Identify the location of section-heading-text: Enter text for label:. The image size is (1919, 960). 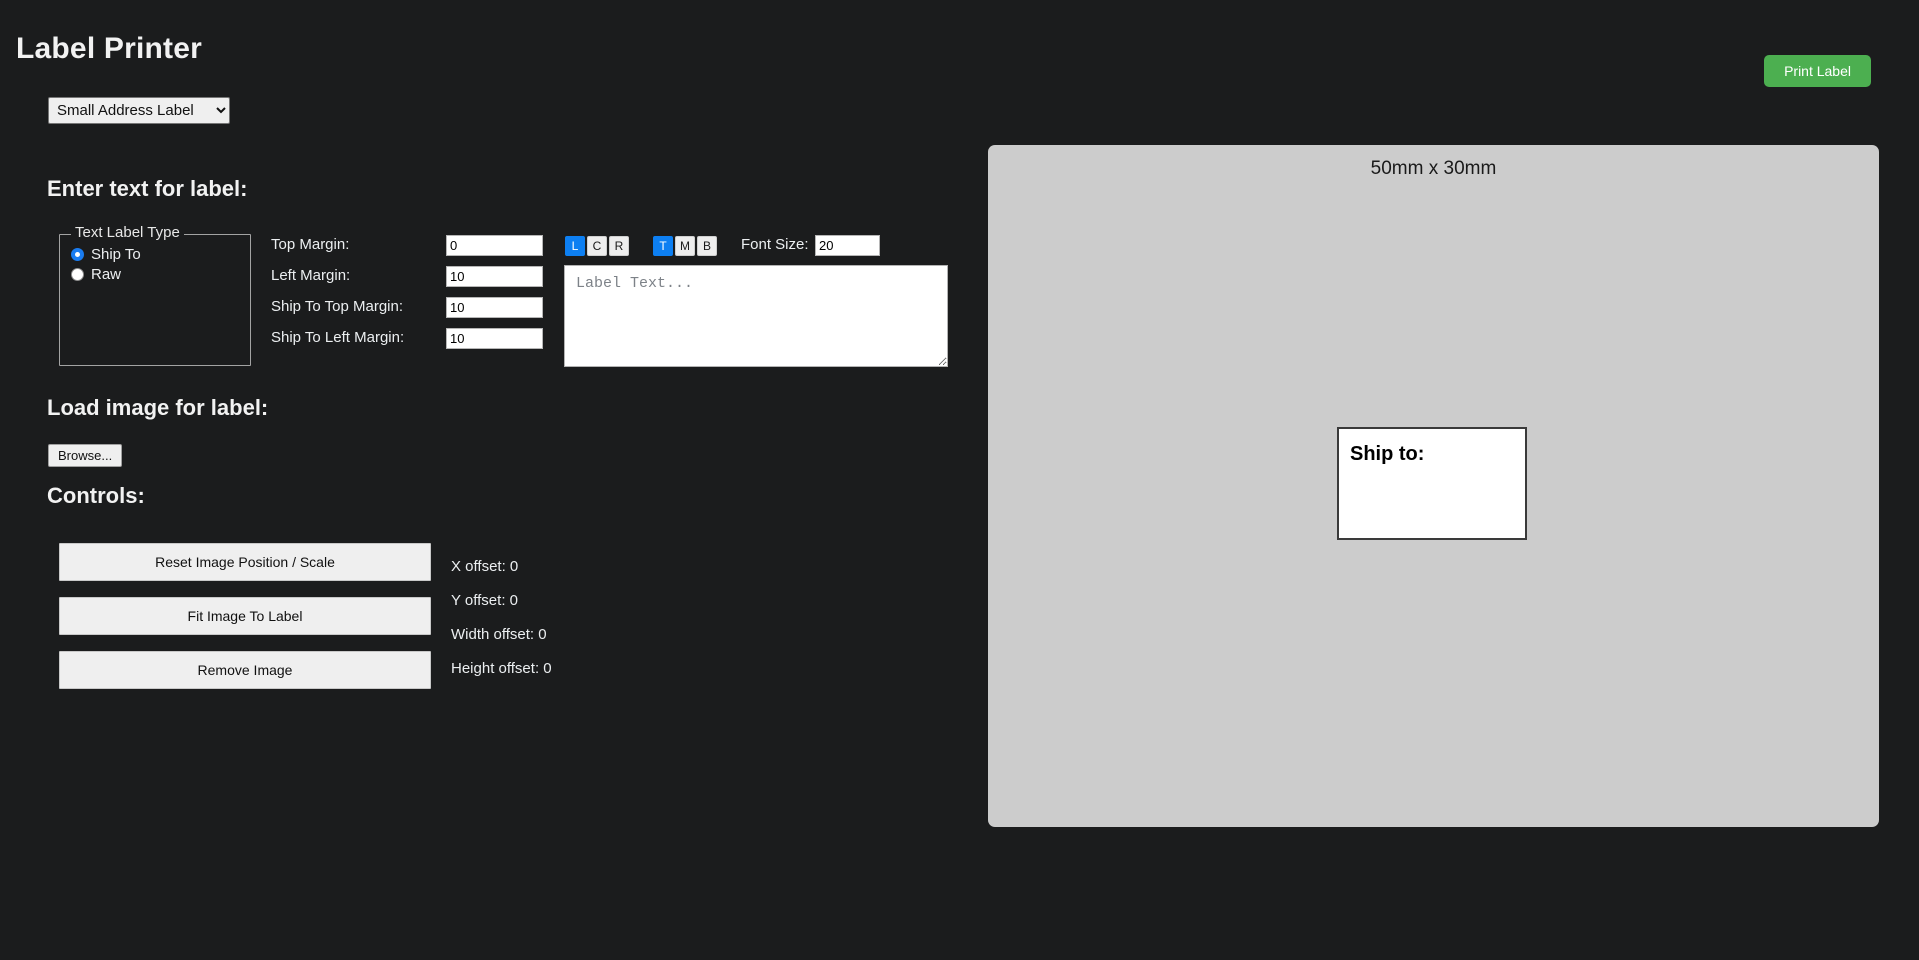
(147, 188).